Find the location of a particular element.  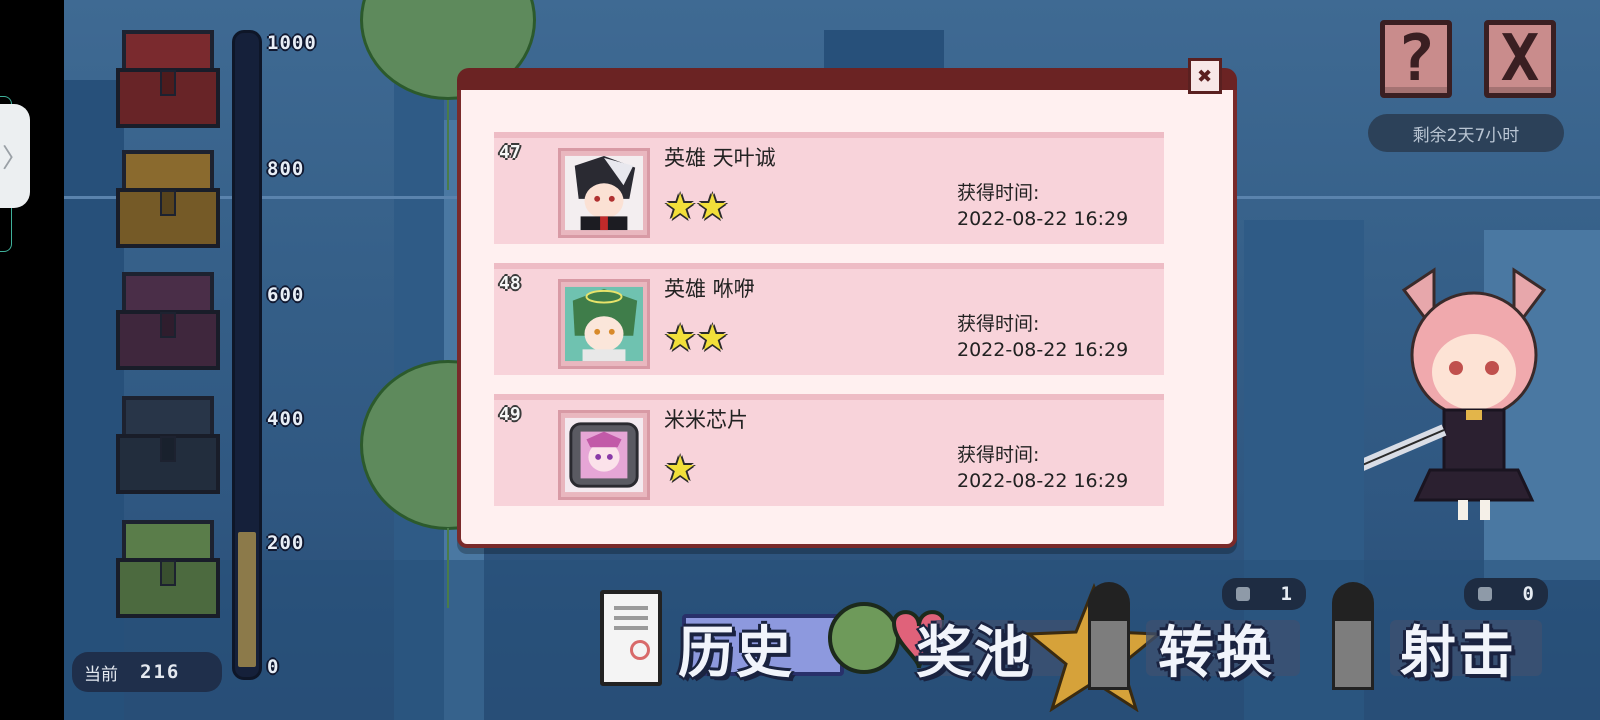

dialog-close-button: ✖ is located at coordinates (1205, 76).